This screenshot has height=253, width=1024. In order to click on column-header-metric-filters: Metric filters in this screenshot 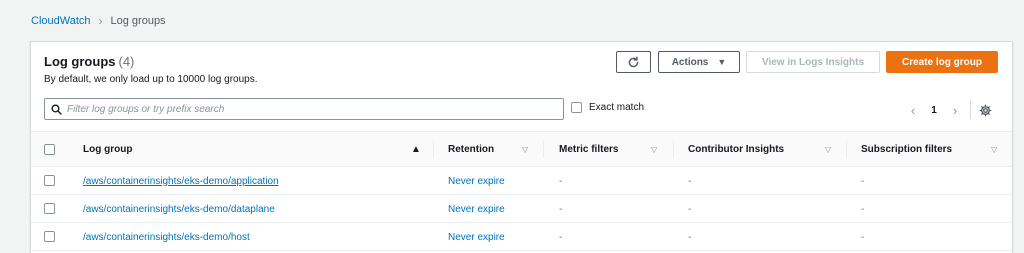, I will do `click(588, 149)`.